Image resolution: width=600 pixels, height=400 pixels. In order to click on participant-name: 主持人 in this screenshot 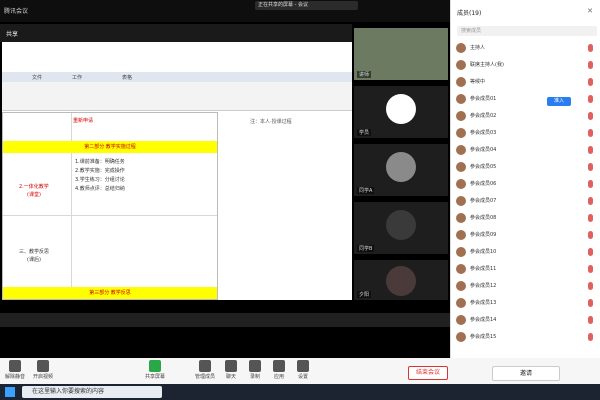, I will do `click(478, 48)`.